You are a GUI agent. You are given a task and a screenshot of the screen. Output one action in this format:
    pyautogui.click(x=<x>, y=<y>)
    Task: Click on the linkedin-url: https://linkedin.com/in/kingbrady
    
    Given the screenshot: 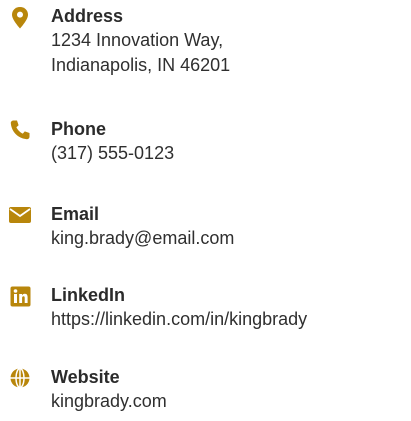 What is the action you would take?
    pyautogui.click(x=179, y=319)
    